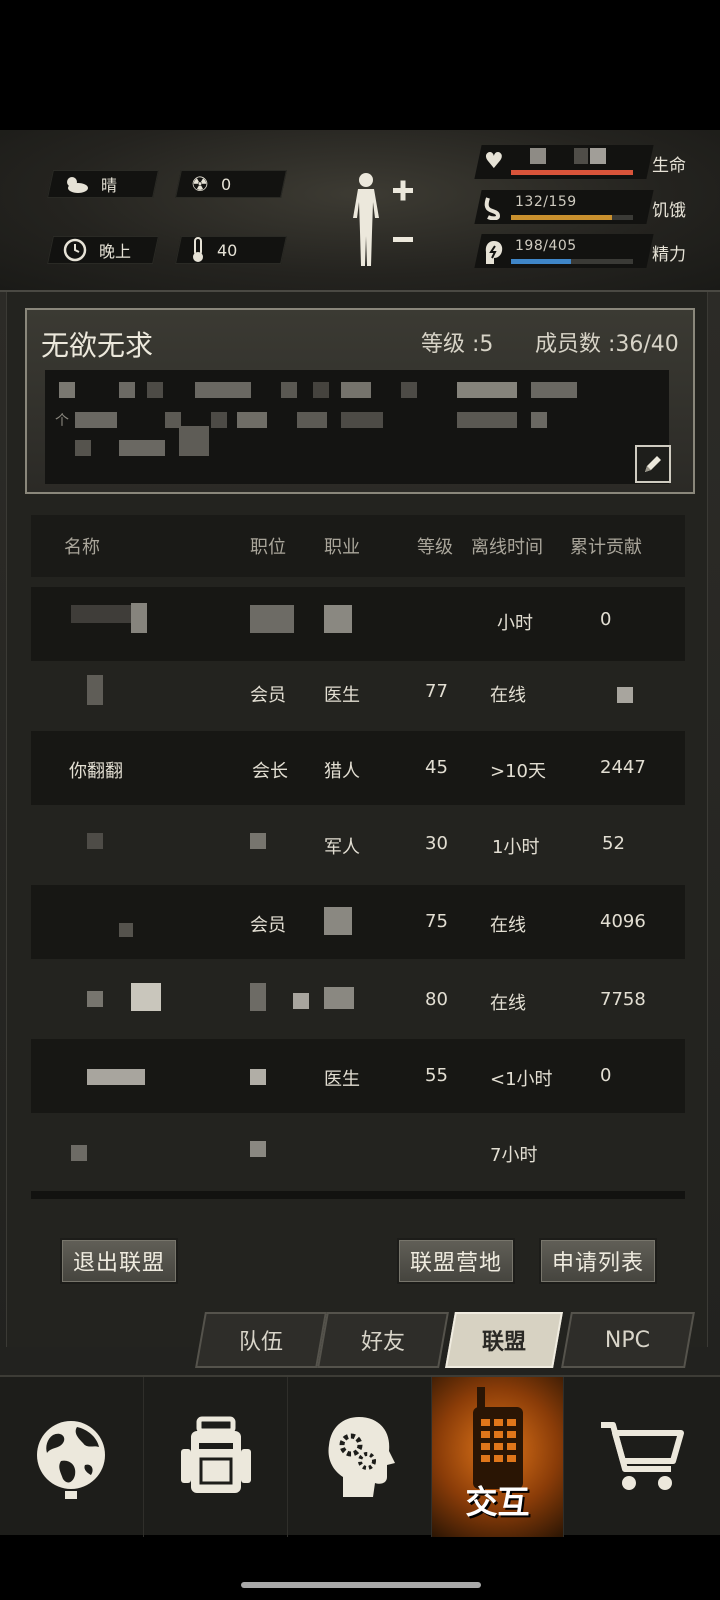 The height and width of the screenshot is (1600, 720). I want to click on table-row: 你翻翻 会长 猎人 45 >10天 2447, so click(358, 768).